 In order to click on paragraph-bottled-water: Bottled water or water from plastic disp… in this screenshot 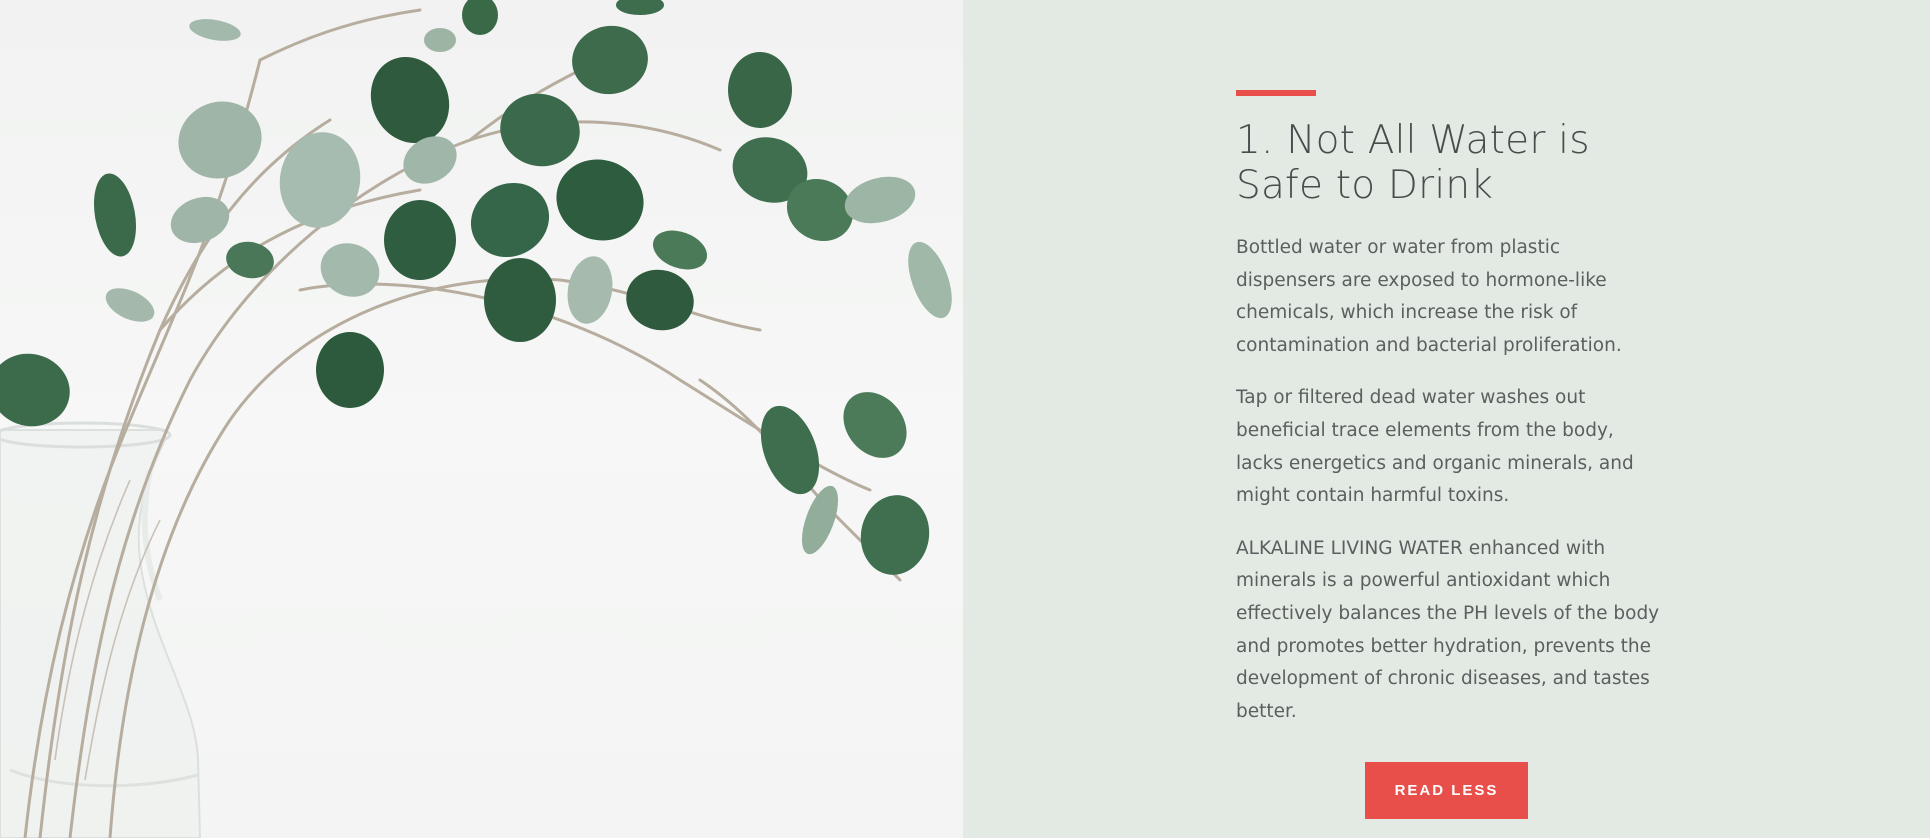, I will do `click(1429, 296)`.